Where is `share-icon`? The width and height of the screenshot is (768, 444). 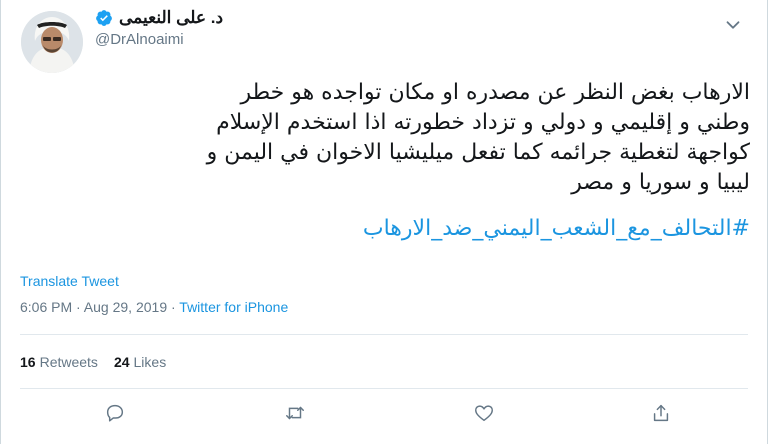 share-icon is located at coordinates (661, 413).